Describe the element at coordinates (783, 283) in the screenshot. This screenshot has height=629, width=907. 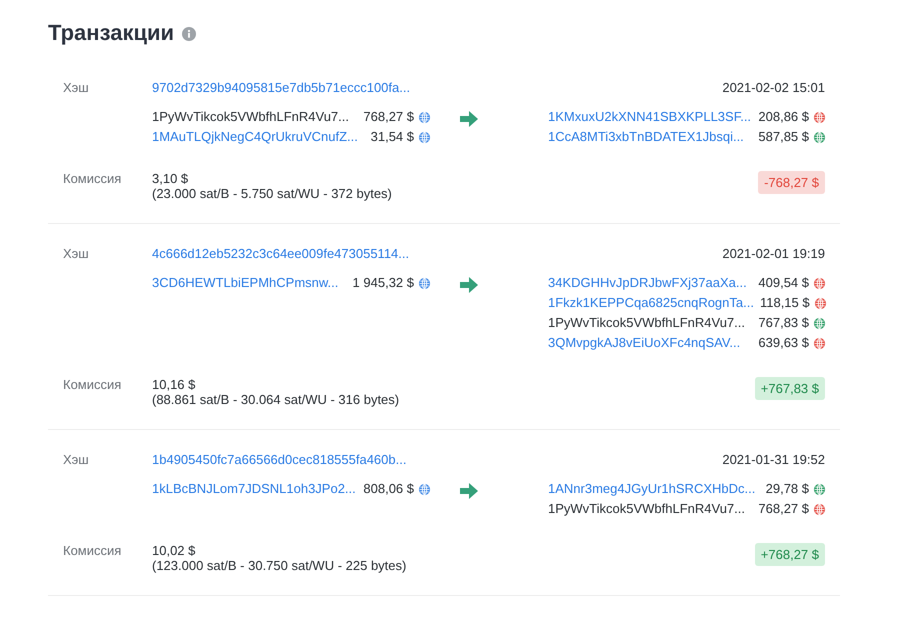
I see `amount-text: 409,54 $` at that location.